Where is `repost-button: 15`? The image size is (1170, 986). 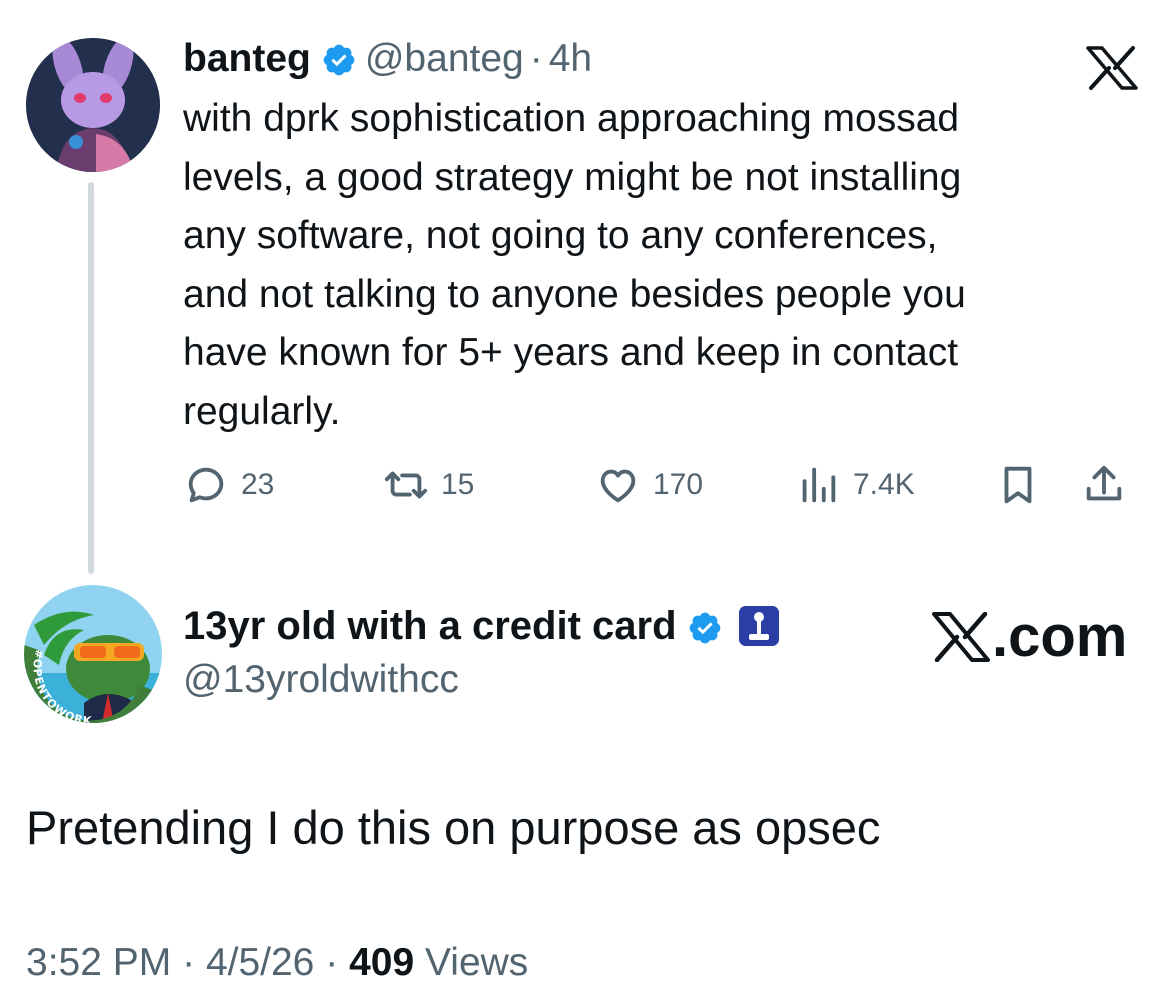
repost-button: 15 is located at coordinates (428, 485).